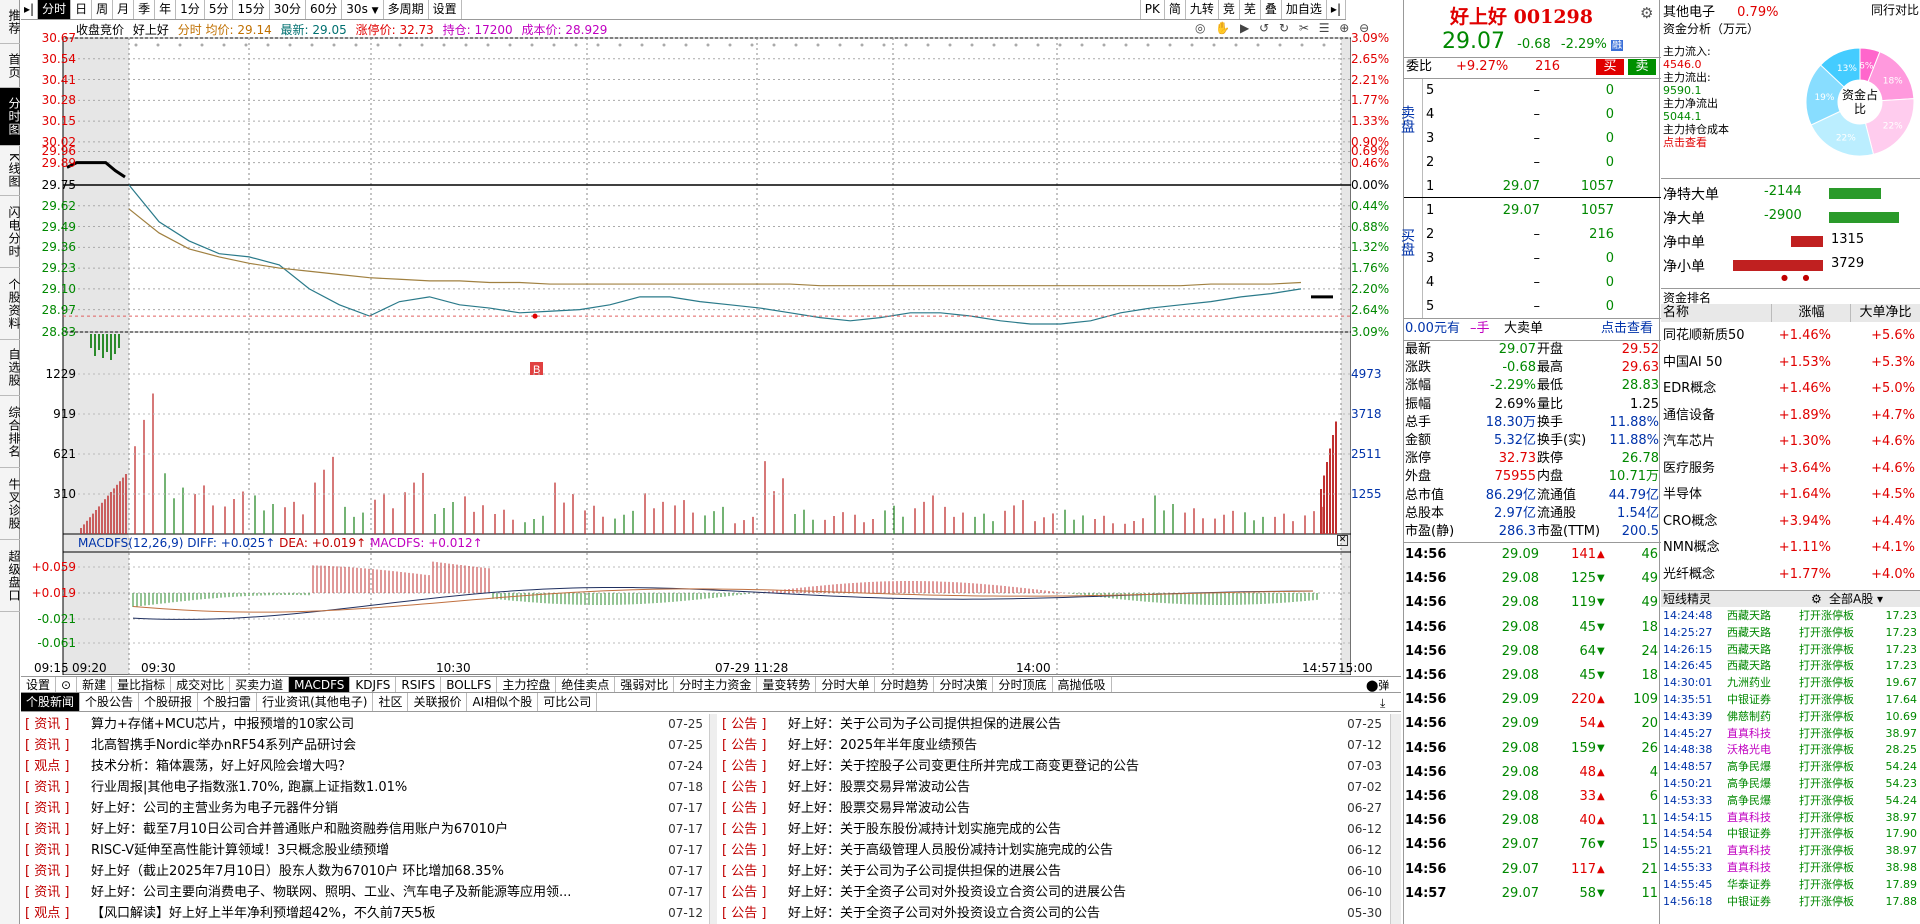 The height and width of the screenshot is (924, 1920). Describe the element at coordinates (1704, 336) in the screenshot. I see `rank-name: 同花顺新质50` at that location.